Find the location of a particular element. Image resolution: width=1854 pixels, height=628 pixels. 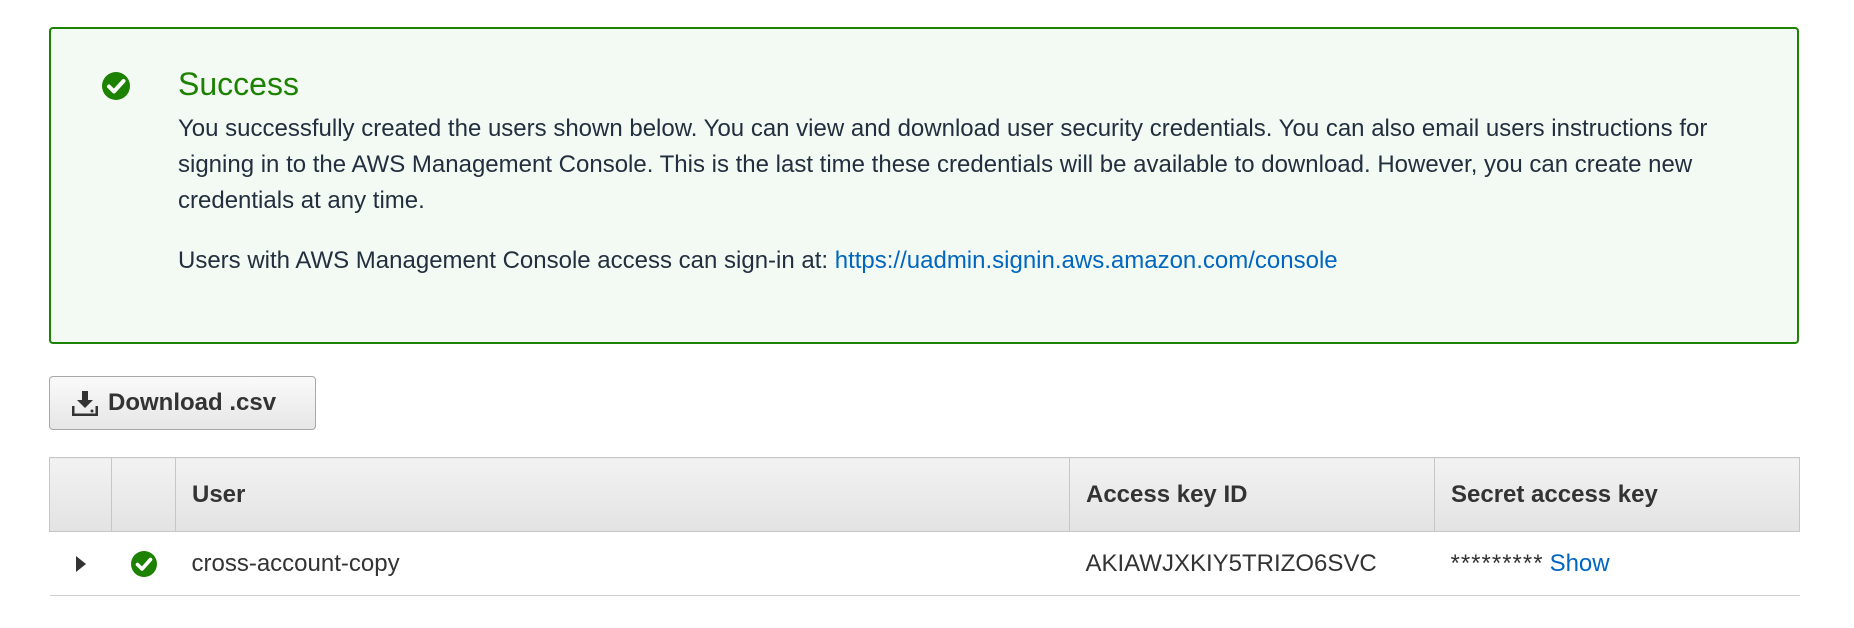

secret-key-cell: ********* Show is located at coordinates (1617, 563).